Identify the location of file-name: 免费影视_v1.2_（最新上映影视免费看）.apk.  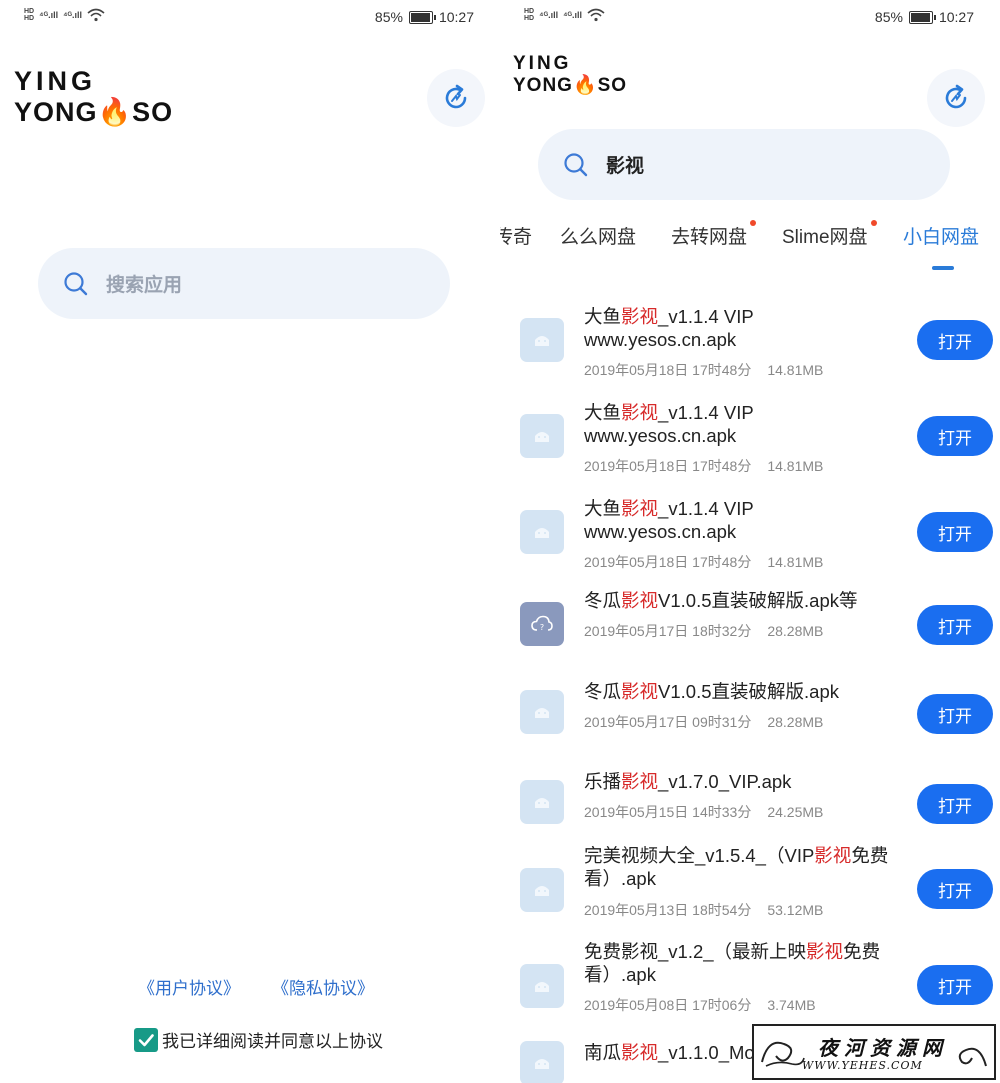
(732, 963).